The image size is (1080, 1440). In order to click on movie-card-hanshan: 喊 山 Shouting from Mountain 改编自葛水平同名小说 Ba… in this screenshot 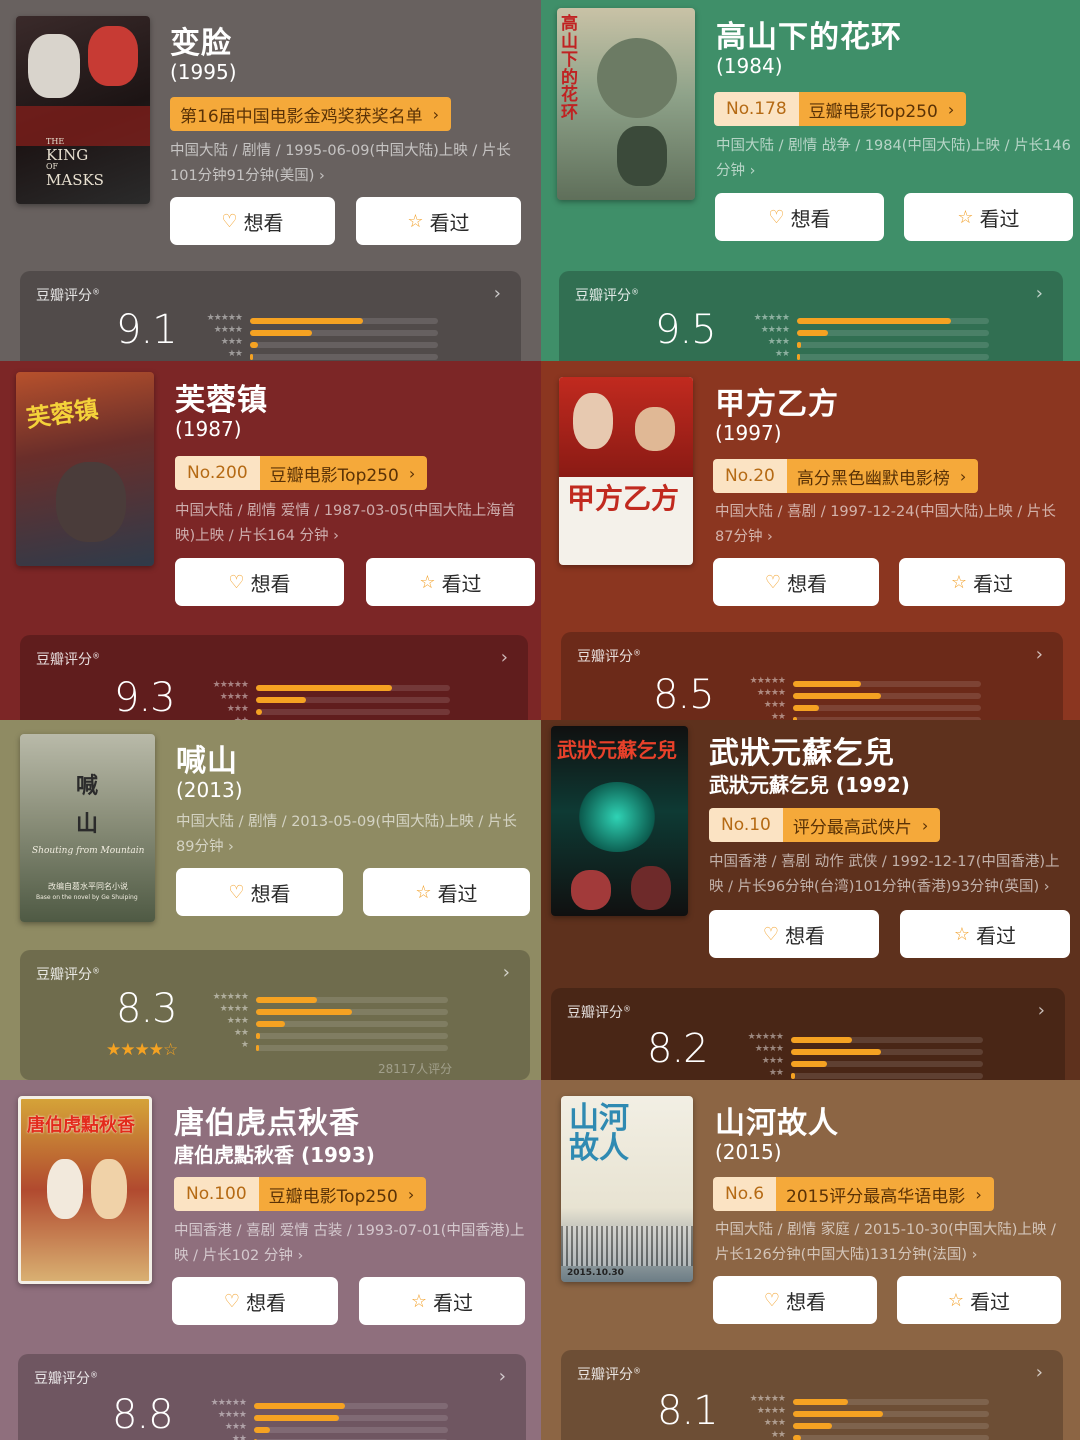, I will do `click(270, 900)`.